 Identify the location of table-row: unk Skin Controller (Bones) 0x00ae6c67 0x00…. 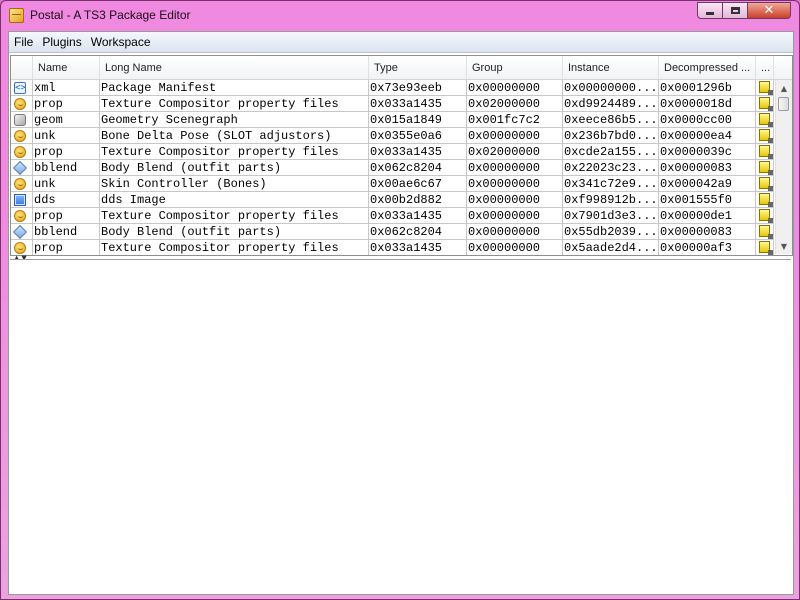
(392, 184).